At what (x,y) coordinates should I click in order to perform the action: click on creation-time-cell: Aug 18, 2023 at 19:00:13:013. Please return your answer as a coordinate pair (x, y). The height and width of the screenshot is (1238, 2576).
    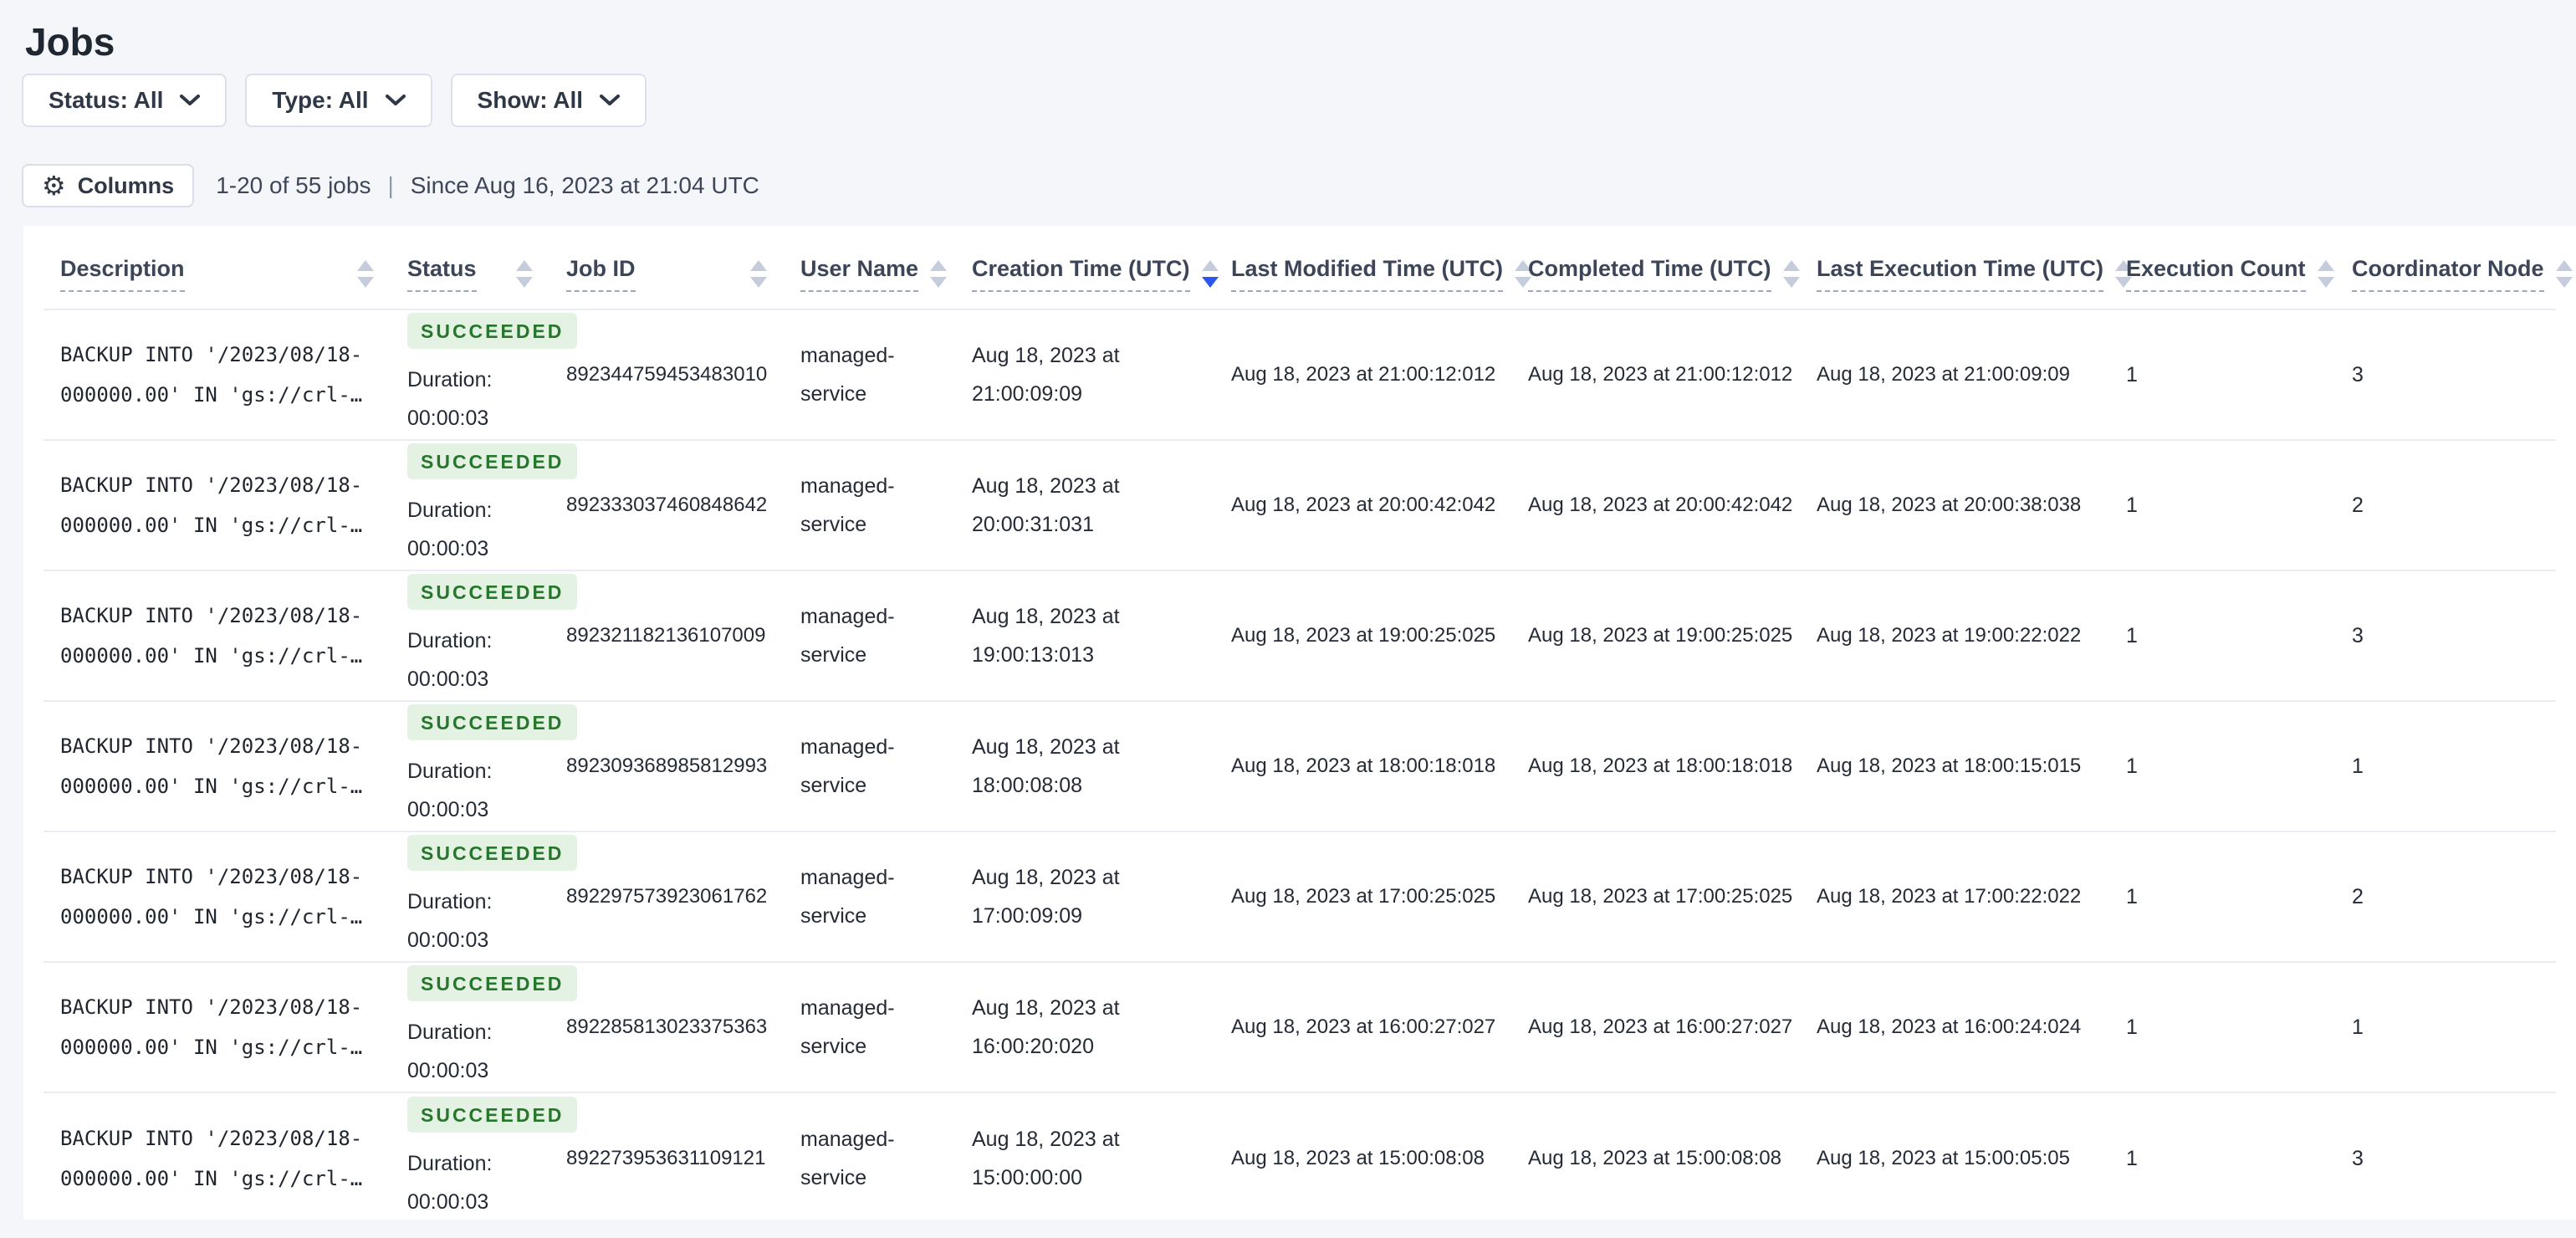
    Looking at the image, I should click on (1084, 636).